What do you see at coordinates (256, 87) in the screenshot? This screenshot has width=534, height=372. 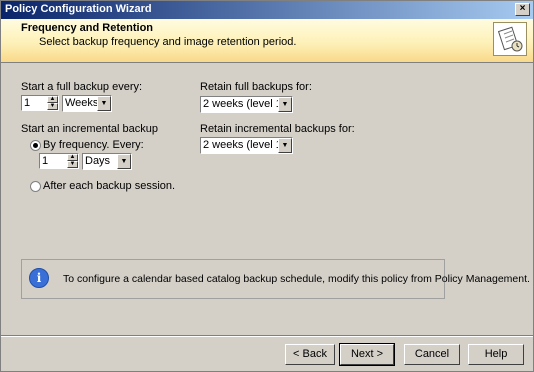 I see `retain-full-label: Retain full backups for:` at bounding box center [256, 87].